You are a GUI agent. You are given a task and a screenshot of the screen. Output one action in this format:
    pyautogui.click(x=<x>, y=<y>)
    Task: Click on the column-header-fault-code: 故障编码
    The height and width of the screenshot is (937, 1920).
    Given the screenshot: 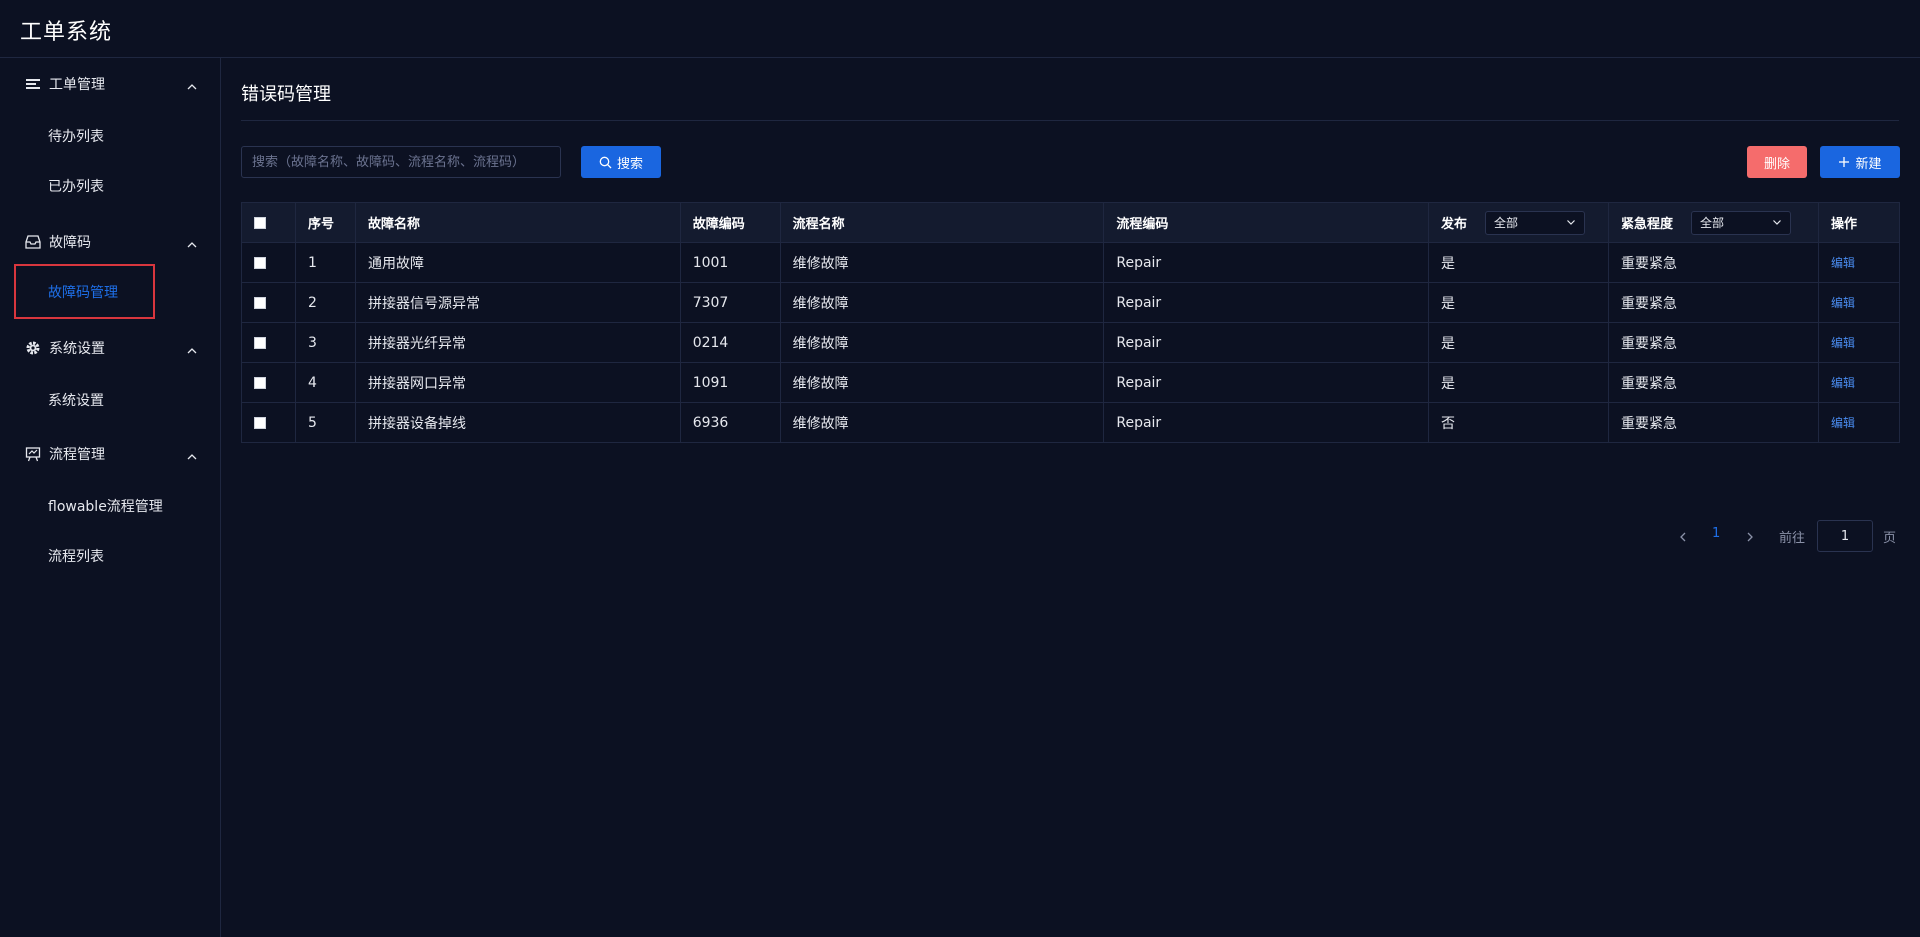 What is the action you would take?
    pyautogui.click(x=730, y=222)
    